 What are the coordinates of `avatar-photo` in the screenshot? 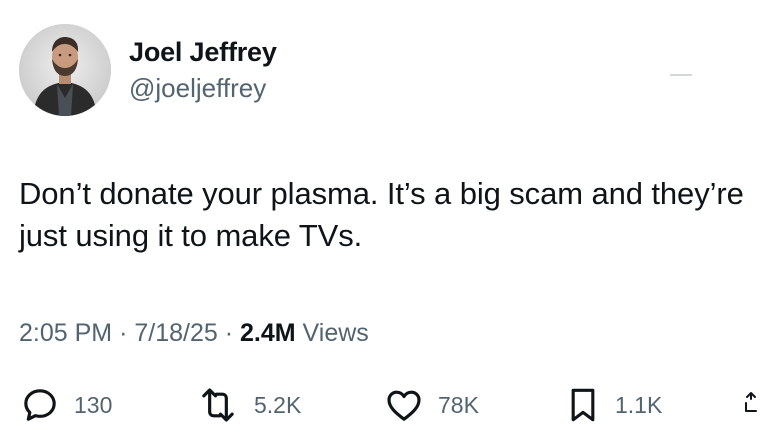 It's located at (65, 70).